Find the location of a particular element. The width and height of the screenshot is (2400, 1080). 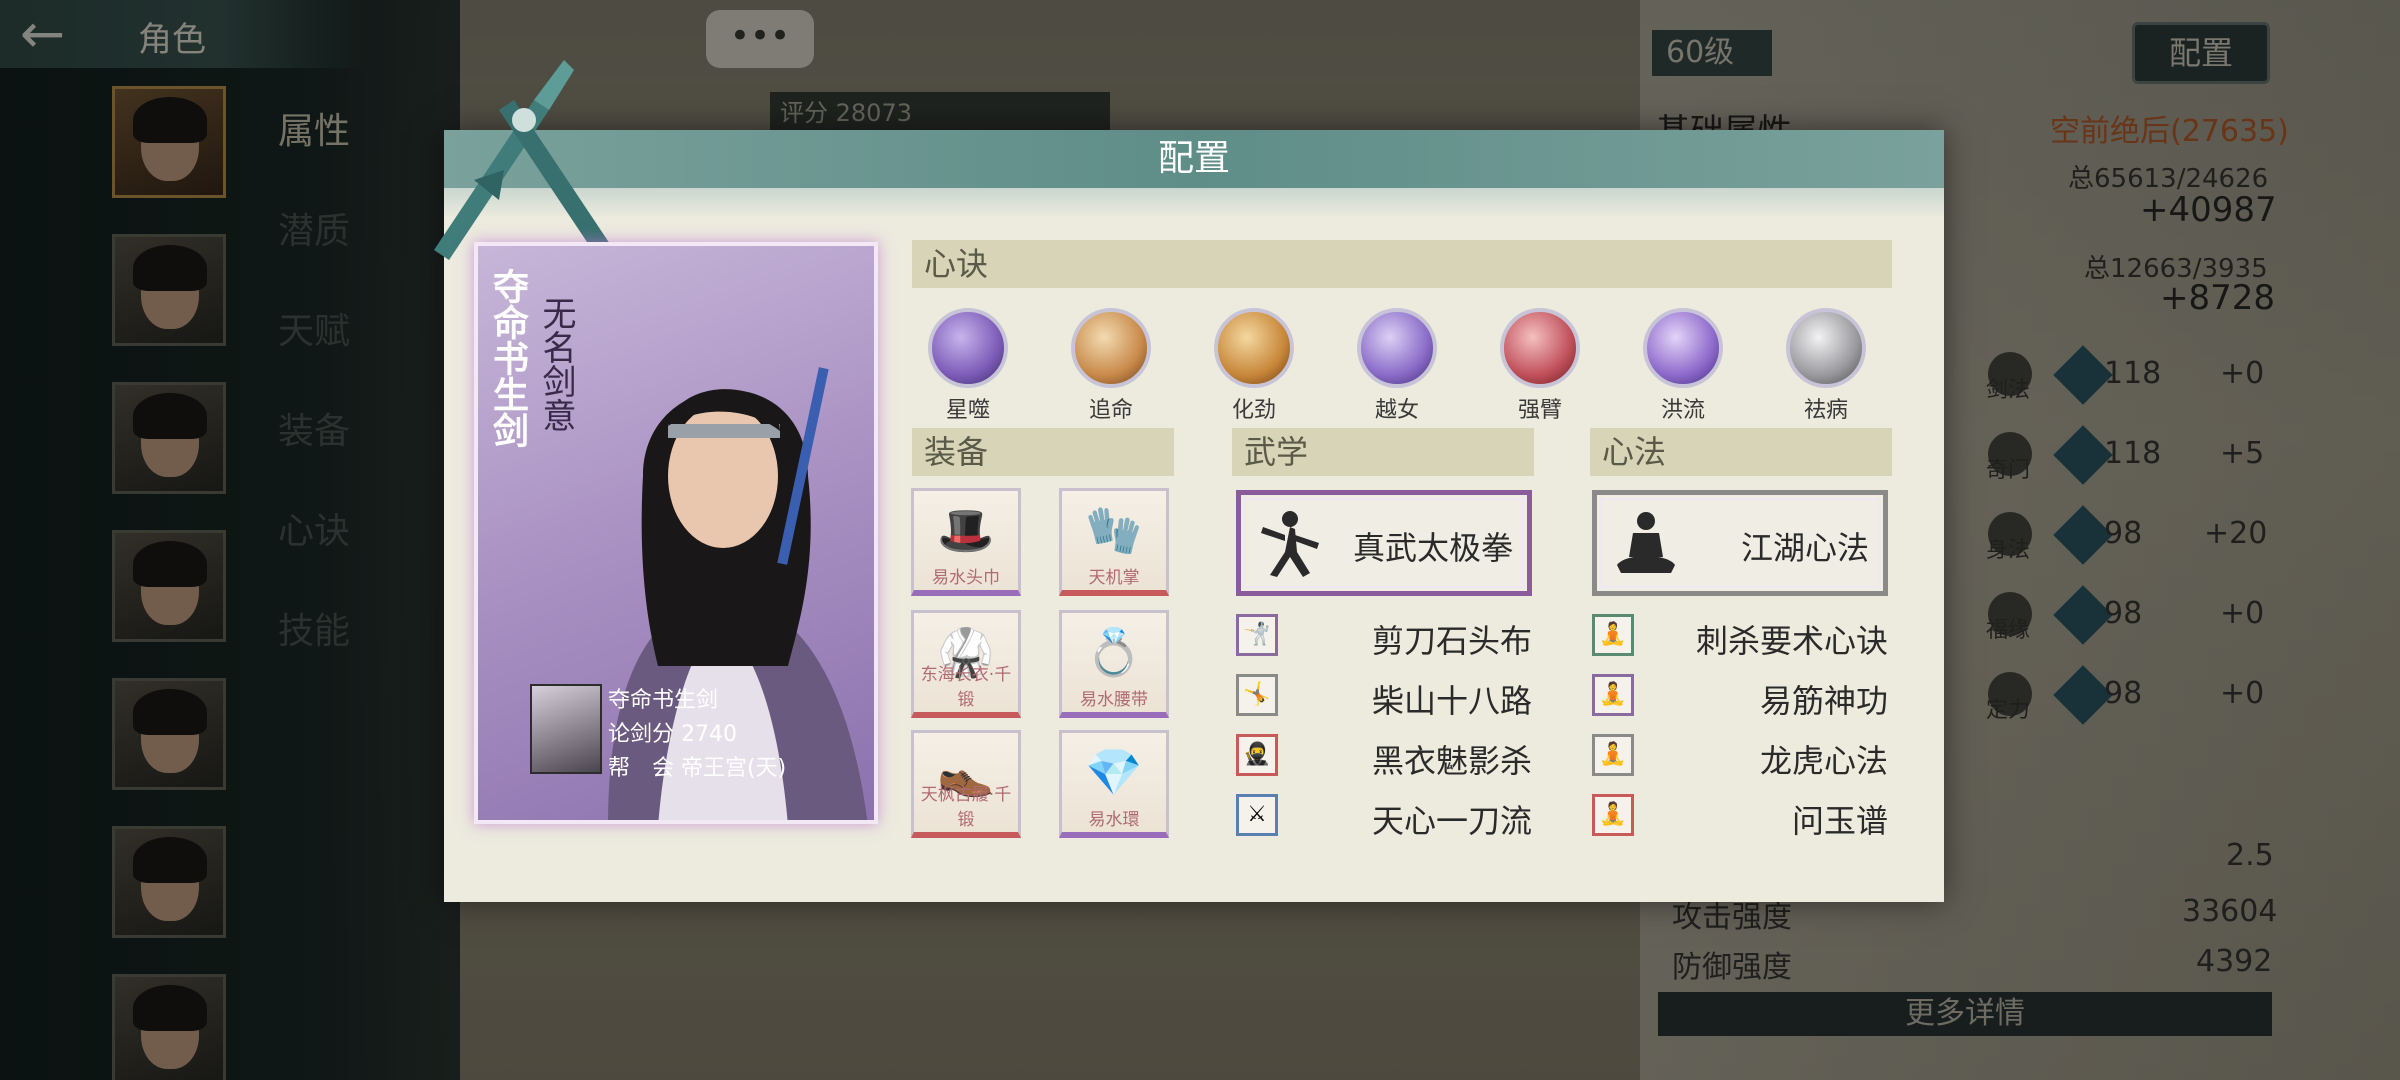

xinfa-skill-3: 🧘 龙虎心法 is located at coordinates (1740, 757).